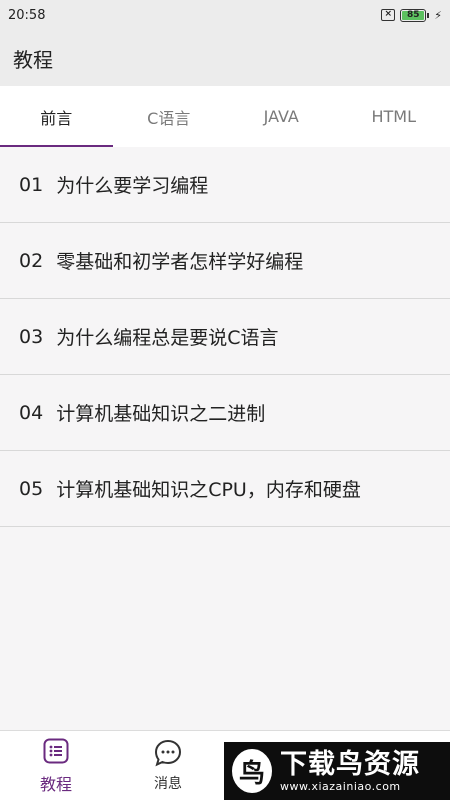  I want to click on status-time: 20:58, so click(27, 15).